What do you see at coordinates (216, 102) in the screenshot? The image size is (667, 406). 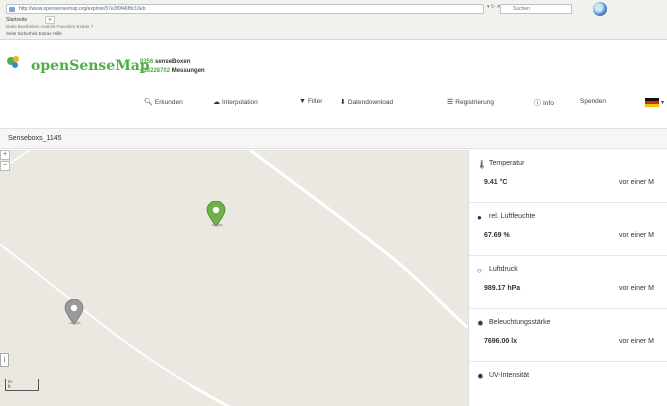 I see `cloud-icon: ☁` at bounding box center [216, 102].